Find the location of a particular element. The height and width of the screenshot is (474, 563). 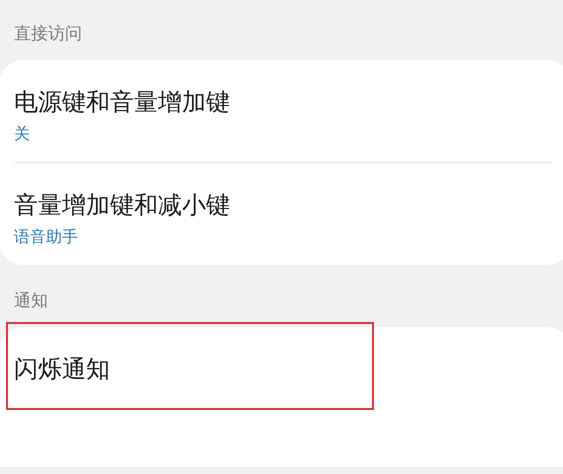

setting-value: 关 is located at coordinates (22, 134).